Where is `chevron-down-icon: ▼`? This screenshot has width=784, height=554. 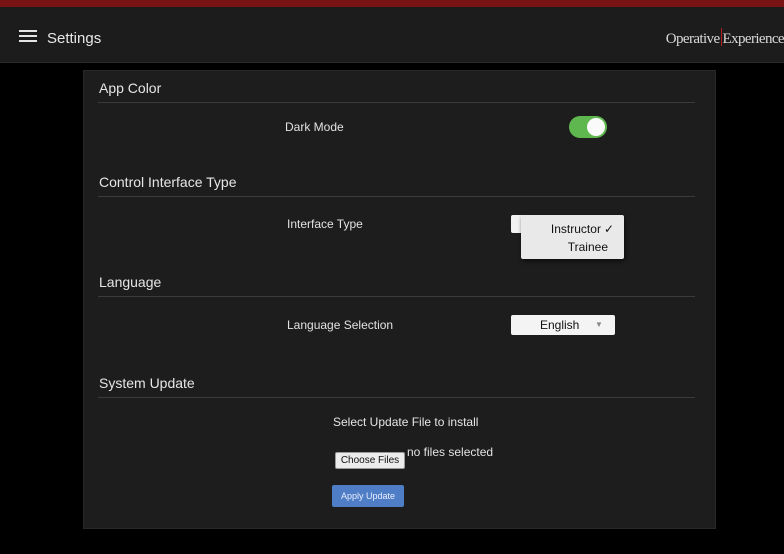
chevron-down-icon: ▼ is located at coordinates (599, 324).